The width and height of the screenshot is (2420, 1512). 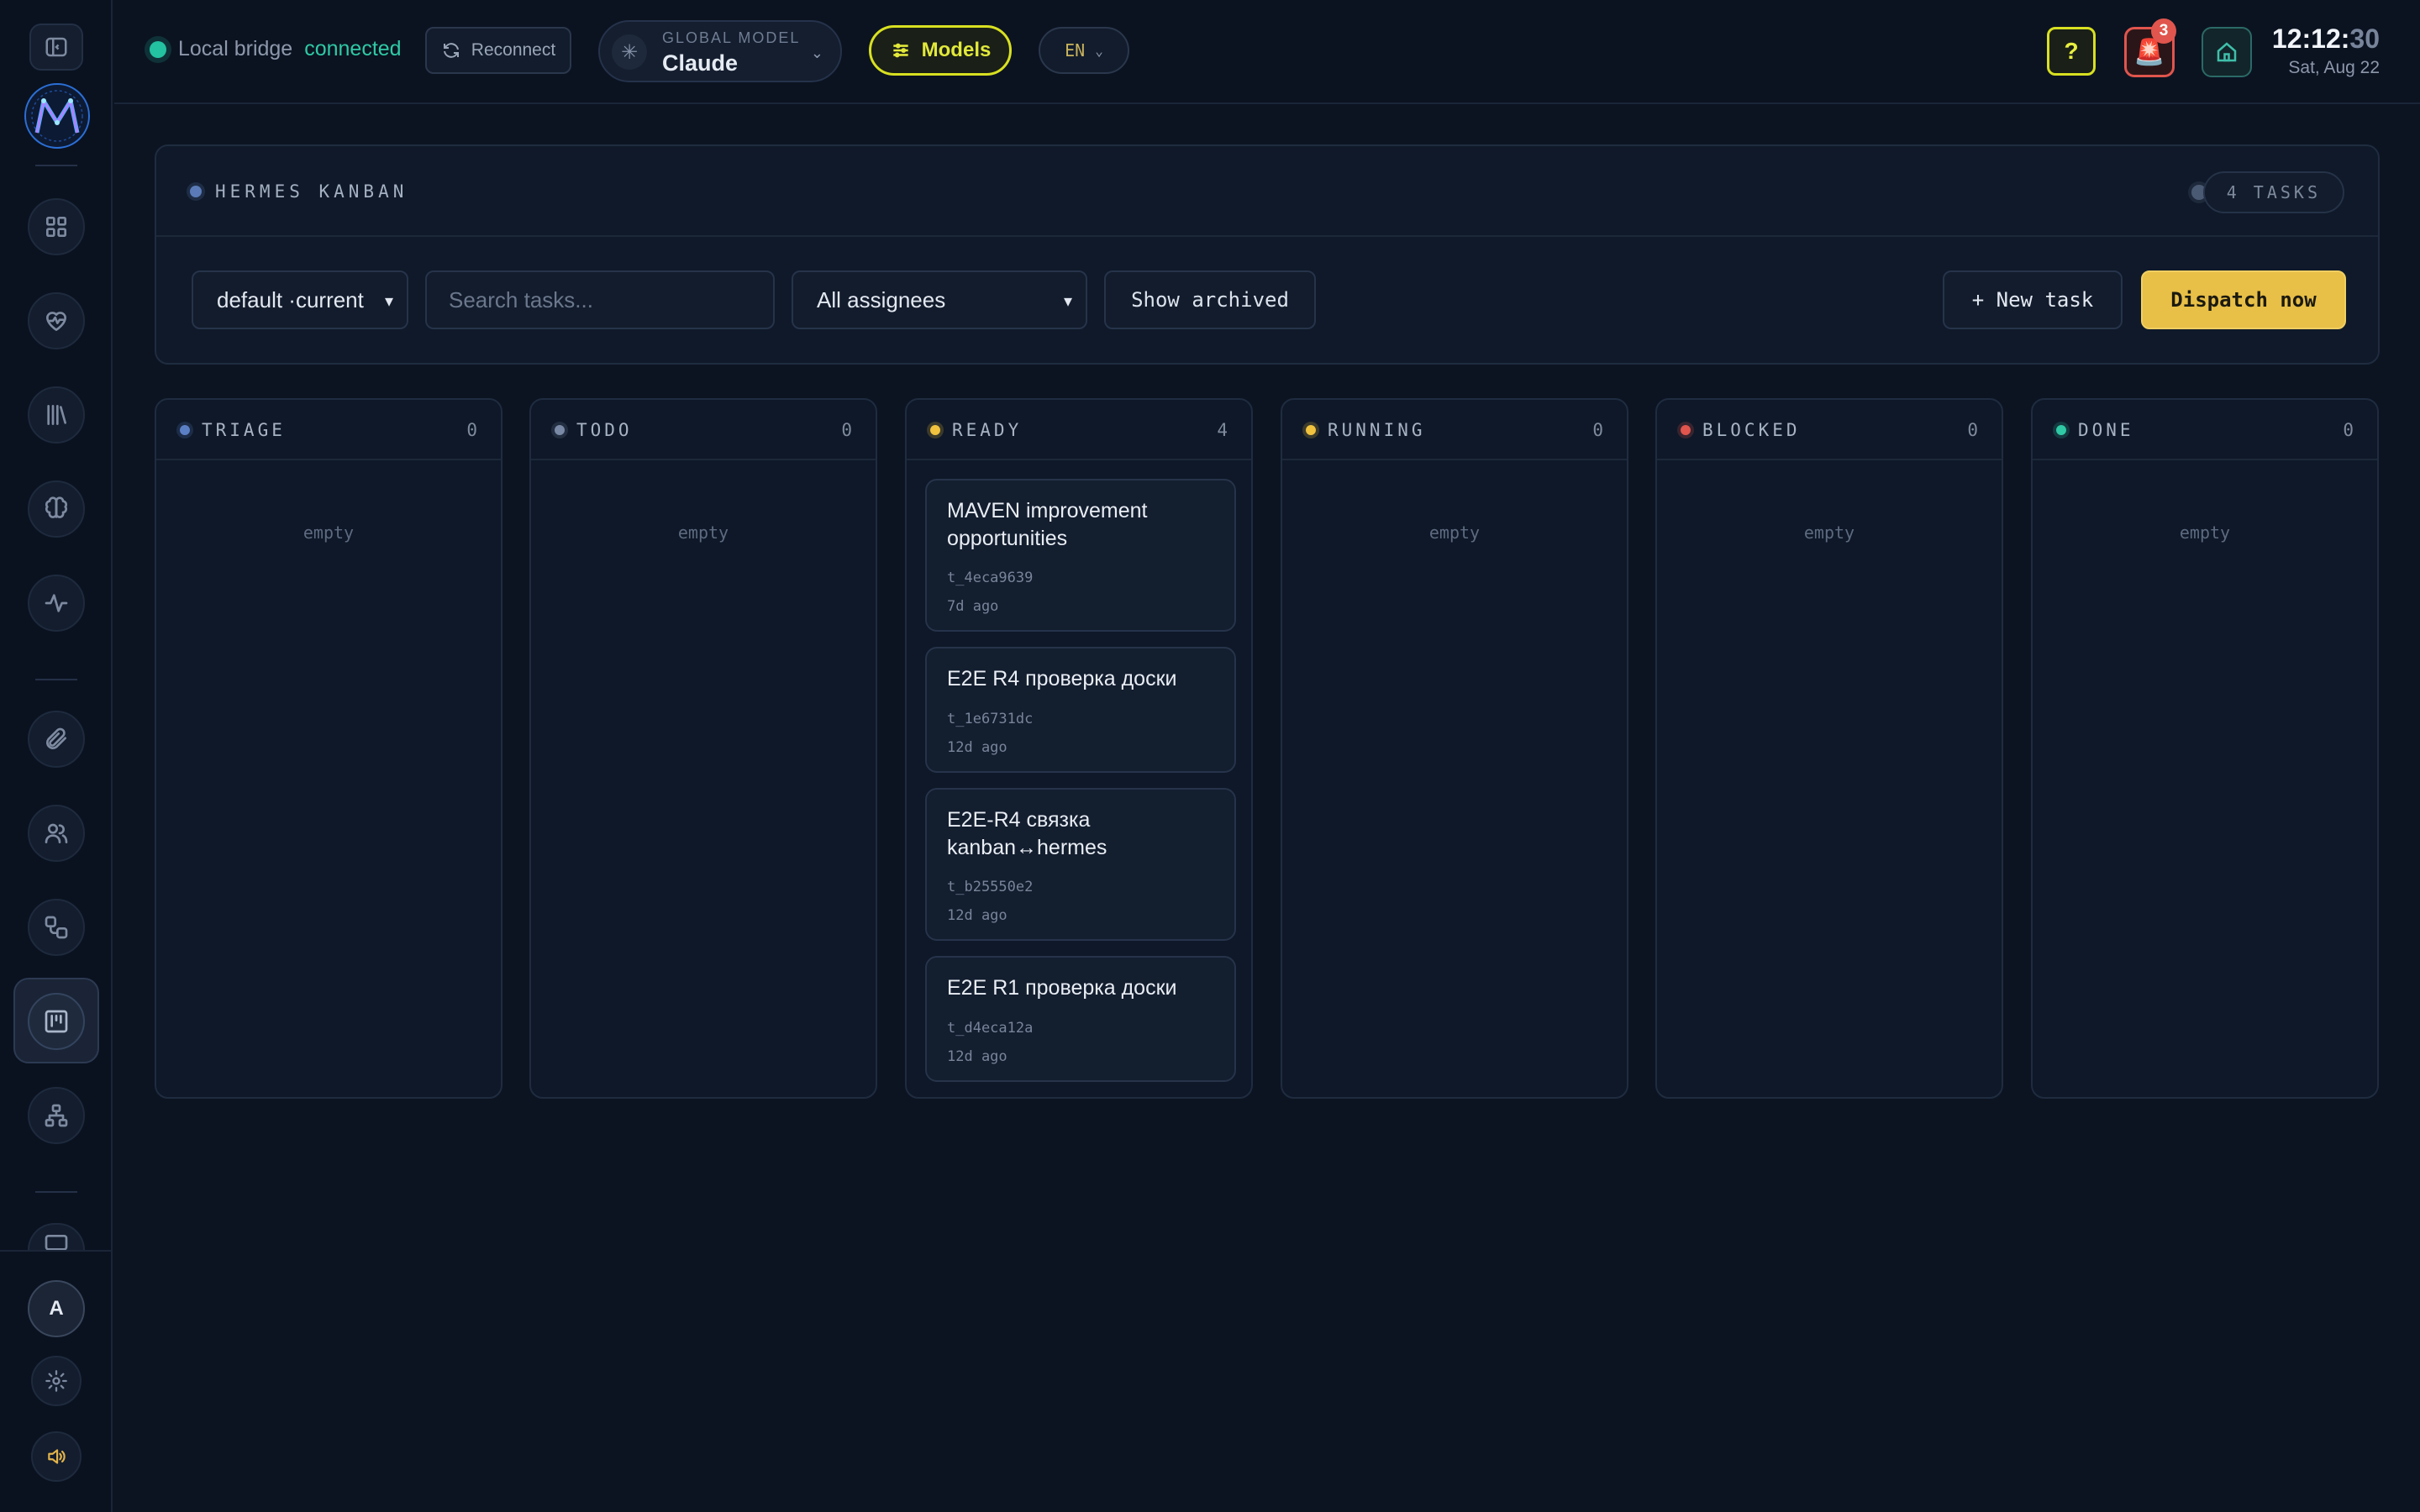 I want to click on sidebar-item-library, so click(x=56, y=415).